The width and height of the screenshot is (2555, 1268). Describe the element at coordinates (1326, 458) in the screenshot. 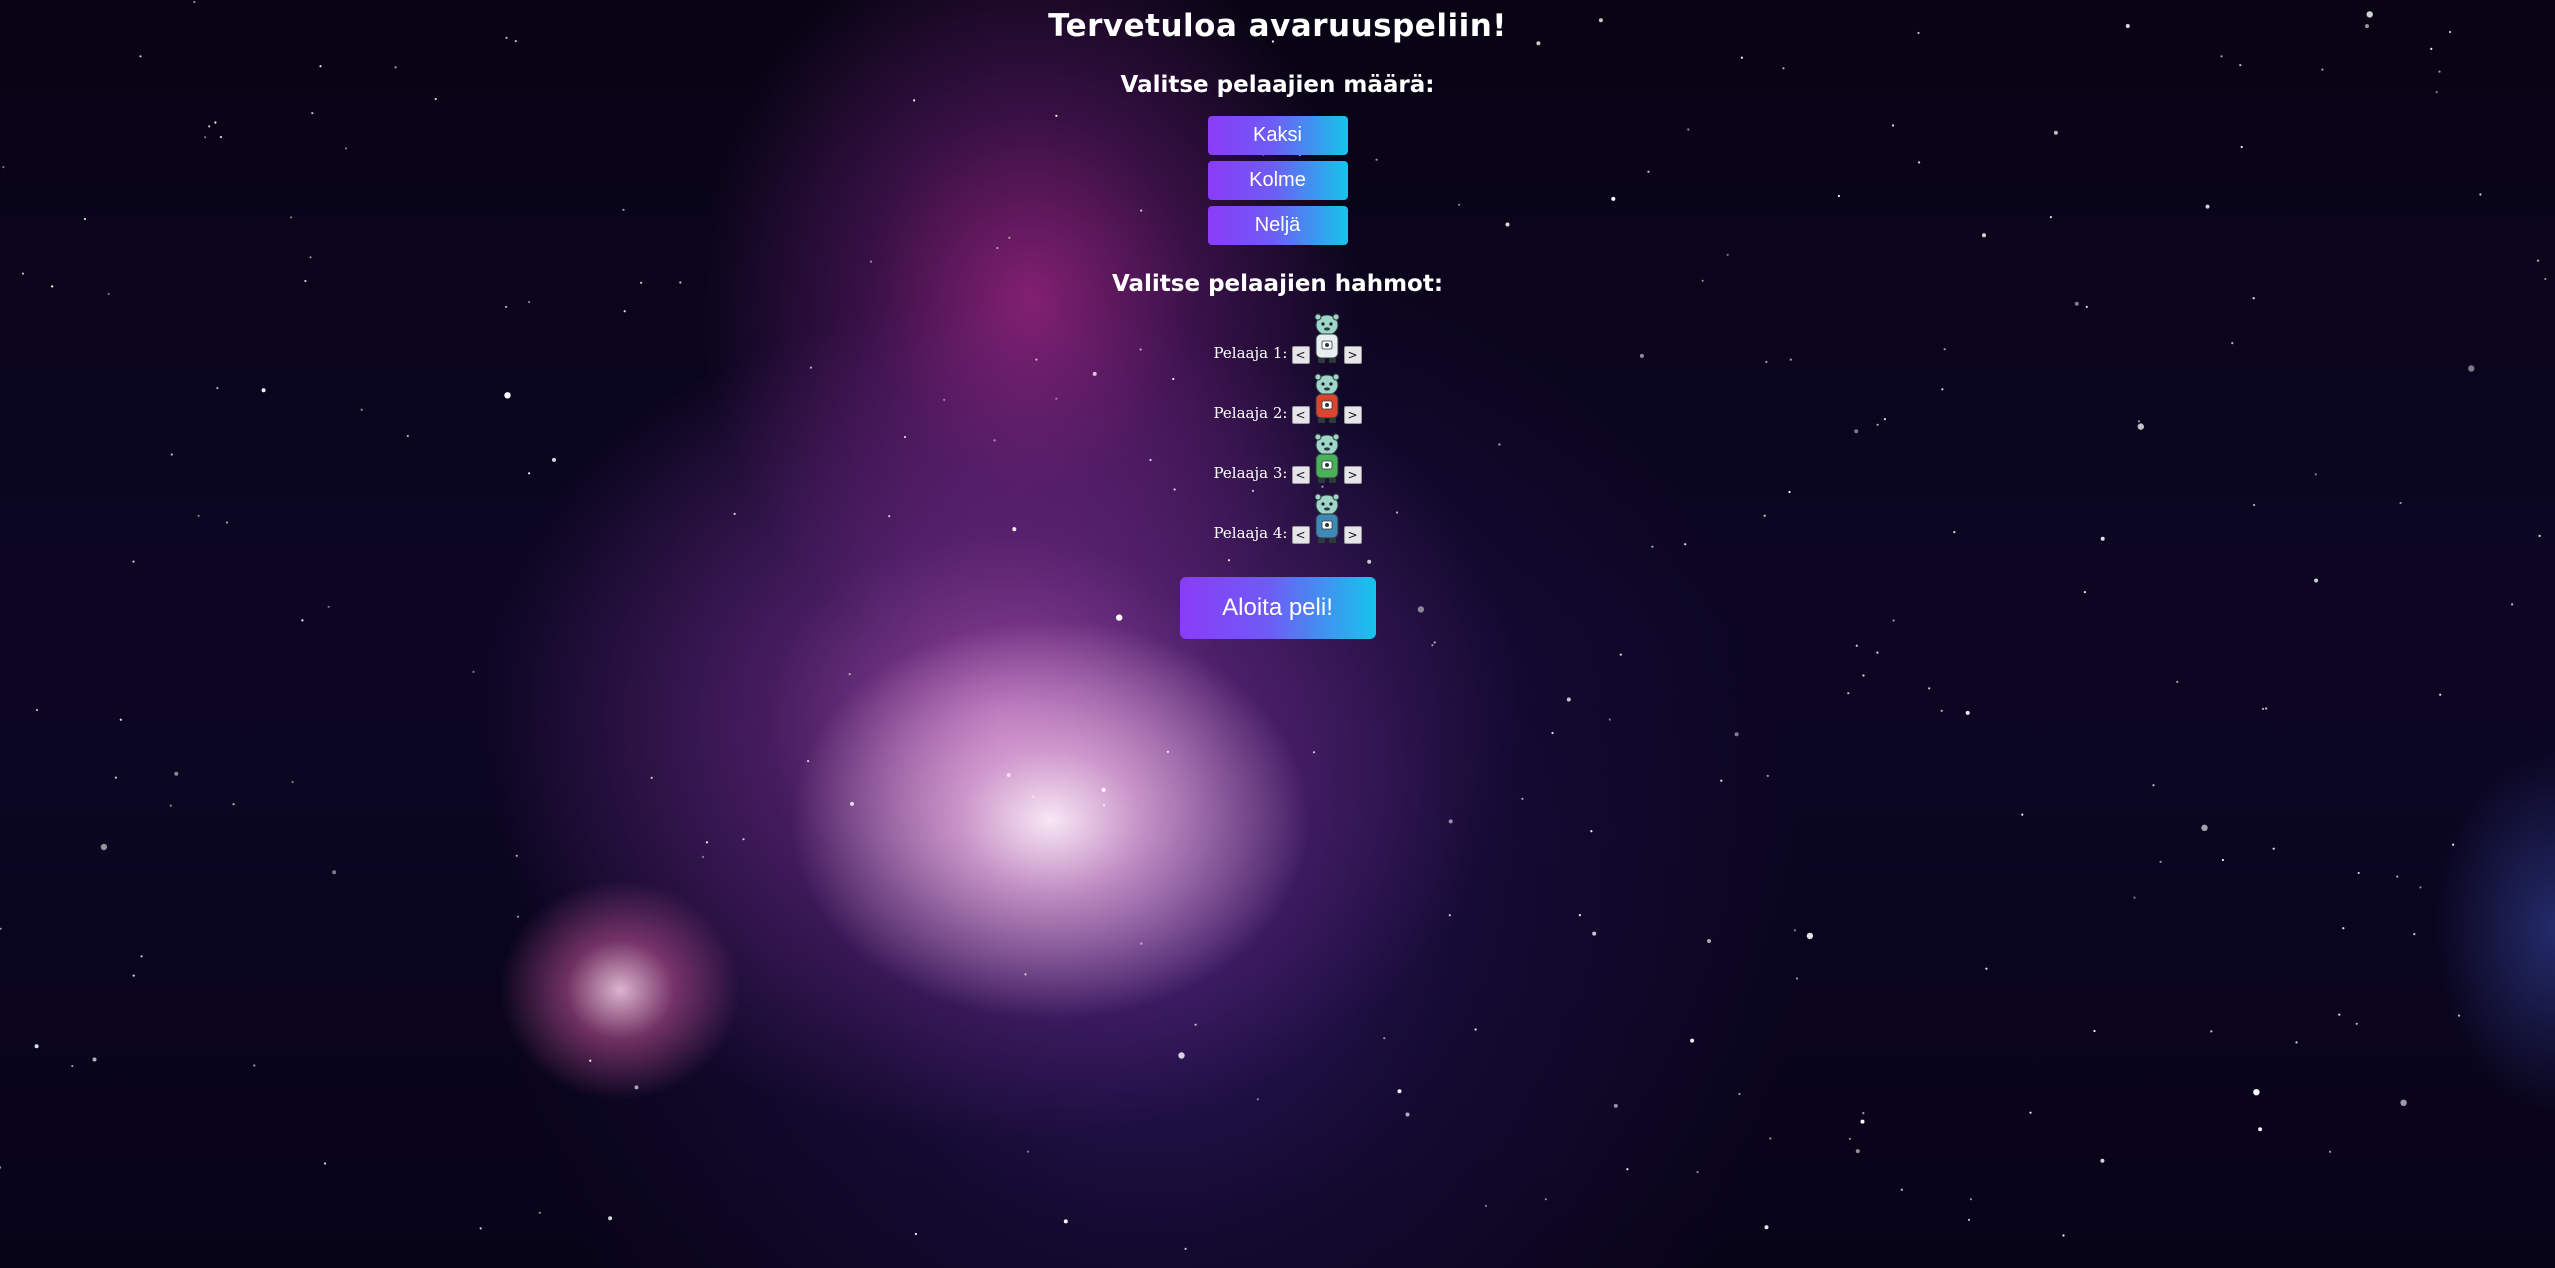

I see `green-suited-character-icon` at that location.